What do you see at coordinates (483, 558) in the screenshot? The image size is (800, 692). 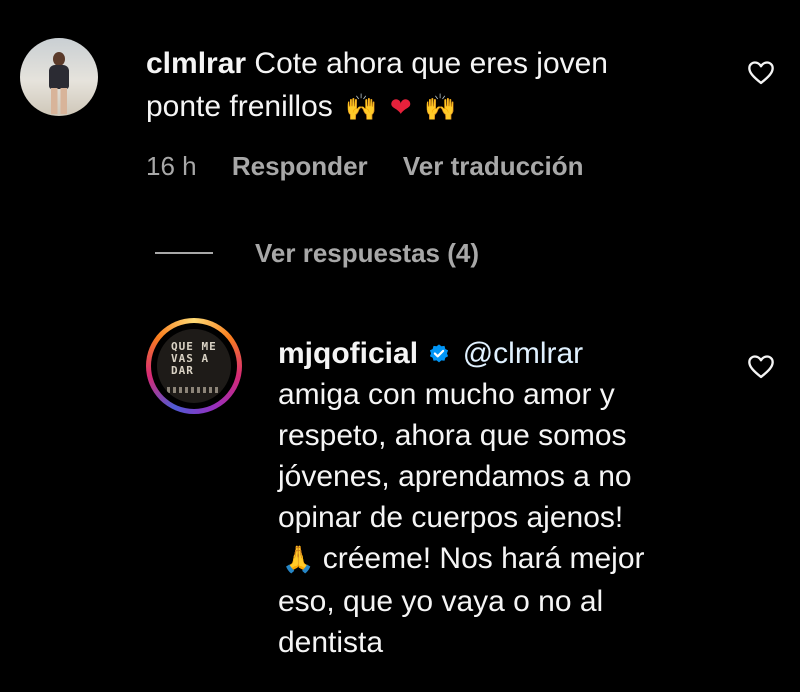 I see `reply-text-line5: créeme! Nos hará mejor` at bounding box center [483, 558].